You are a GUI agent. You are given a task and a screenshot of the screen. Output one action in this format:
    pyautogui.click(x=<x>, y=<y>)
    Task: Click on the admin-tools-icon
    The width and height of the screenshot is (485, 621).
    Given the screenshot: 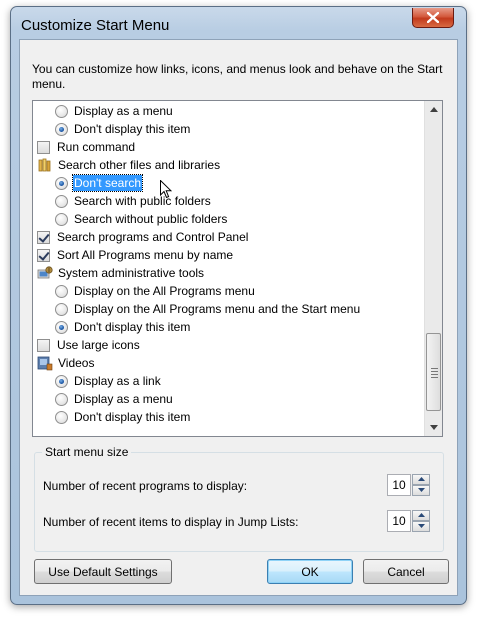 What is the action you would take?
    pyautogui.click(x=45, y=273)
    